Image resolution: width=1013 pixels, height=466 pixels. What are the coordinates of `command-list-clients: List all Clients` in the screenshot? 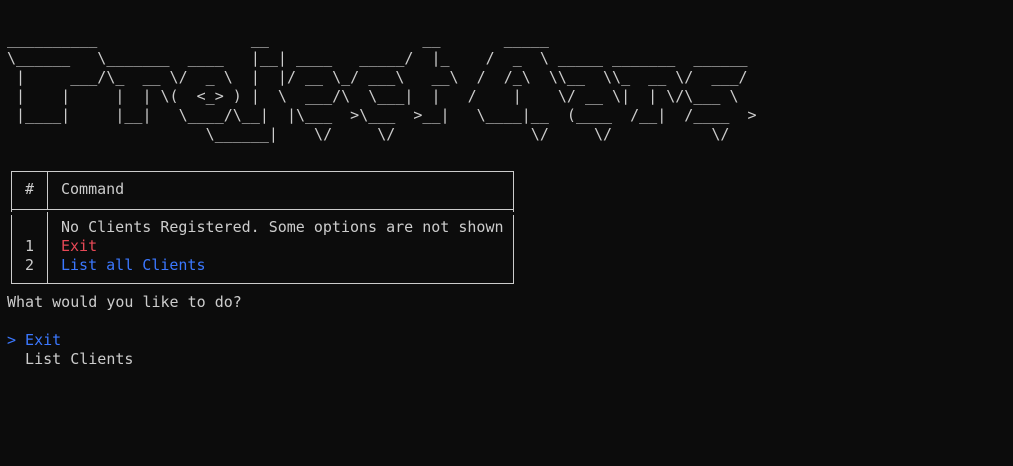 It's located at (133, 265).